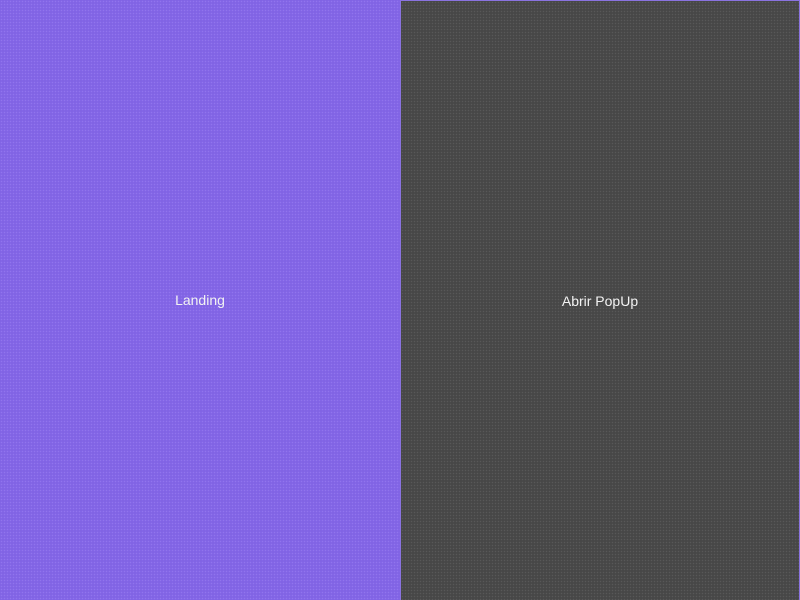 Image resolution: width=800 pixels, height=600 pixels. I want to click on open-popup-label: Abrir PopUp, so click(600, 300).